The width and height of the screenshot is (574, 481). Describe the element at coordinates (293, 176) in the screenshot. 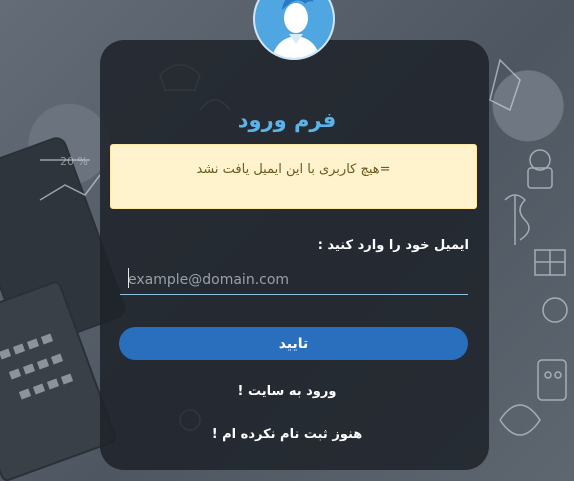

I see `error-alert: =هیچ کاربری با این ایمیل یافت نشد` at that location.